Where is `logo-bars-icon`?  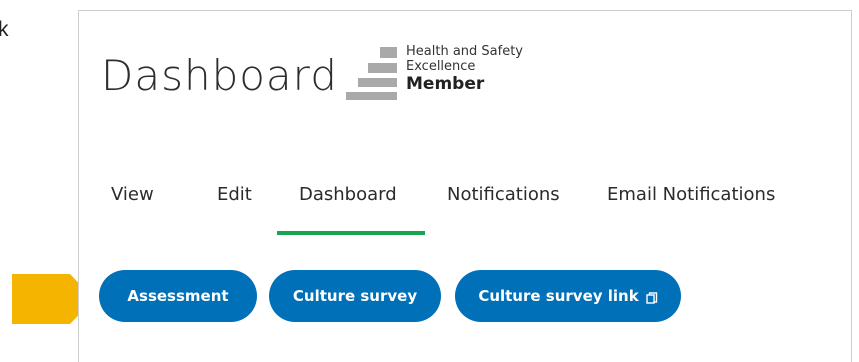
logo-bars-icon is located at coordinates (375, 74).